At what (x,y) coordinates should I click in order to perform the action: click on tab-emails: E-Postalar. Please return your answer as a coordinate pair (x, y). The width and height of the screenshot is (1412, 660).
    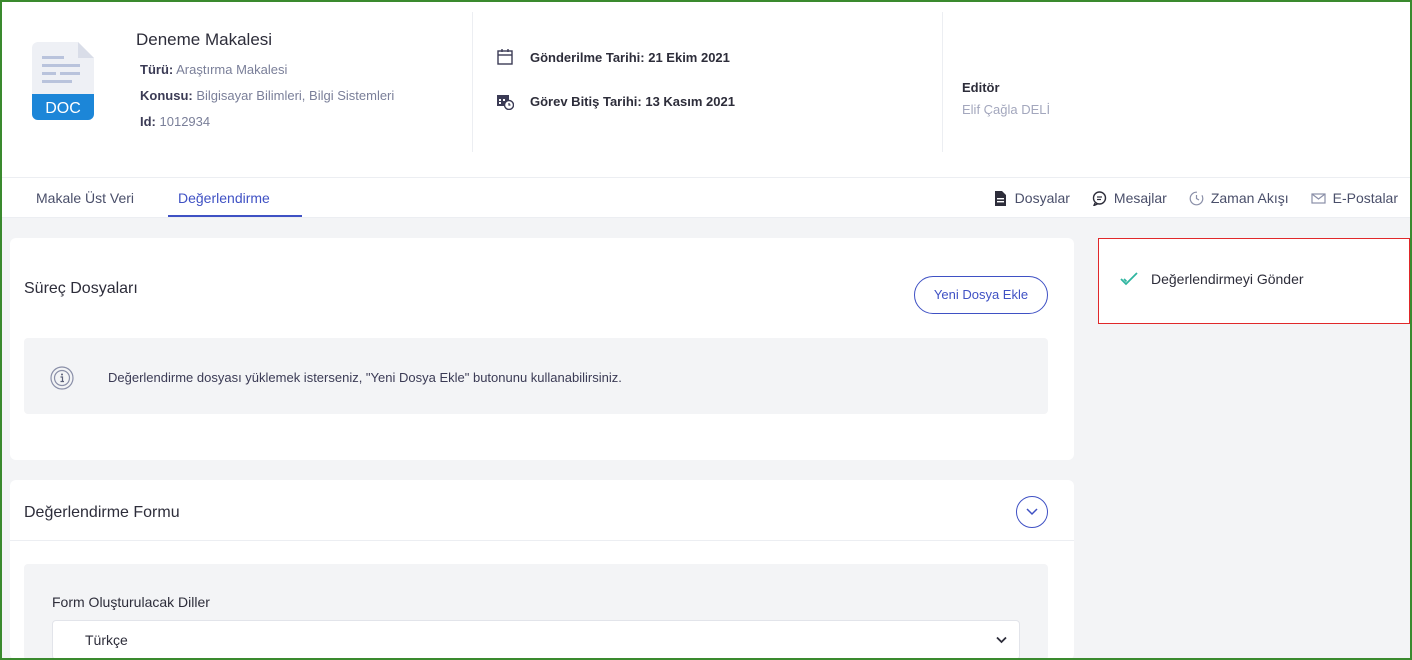
    Looking at the image, I should click on (1354, 198).